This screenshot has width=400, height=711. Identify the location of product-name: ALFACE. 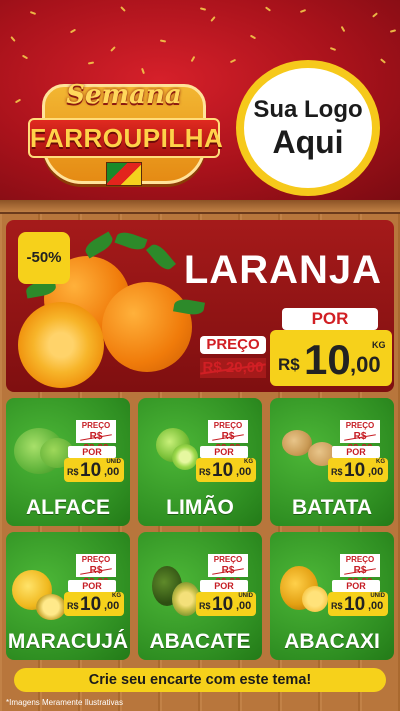
(68, 507).